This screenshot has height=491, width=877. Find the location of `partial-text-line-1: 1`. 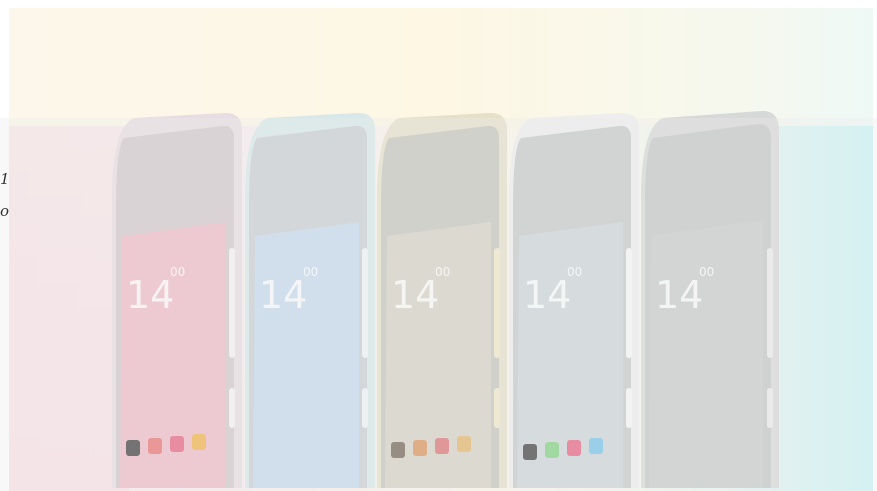

partial-text-line-1: 1 is located at coordinates (5, 179).